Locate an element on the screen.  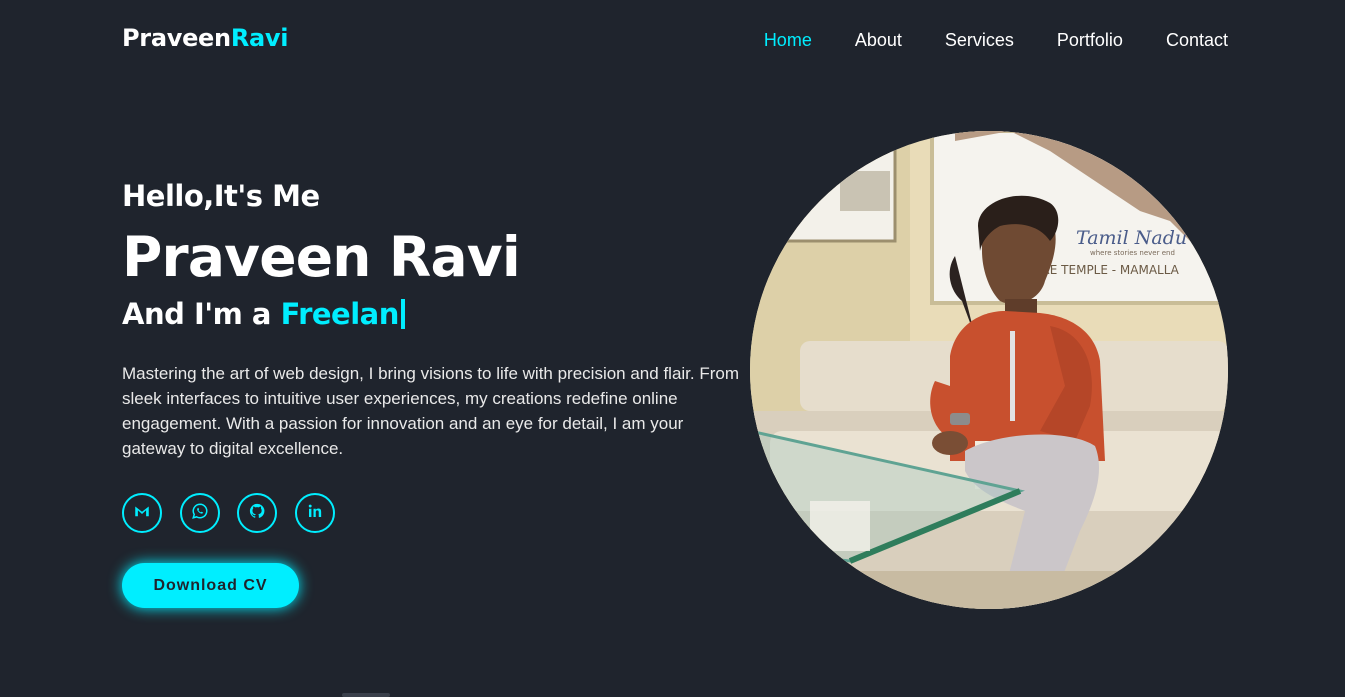
social-whatsapp-link is located at coordinates (199, 513).